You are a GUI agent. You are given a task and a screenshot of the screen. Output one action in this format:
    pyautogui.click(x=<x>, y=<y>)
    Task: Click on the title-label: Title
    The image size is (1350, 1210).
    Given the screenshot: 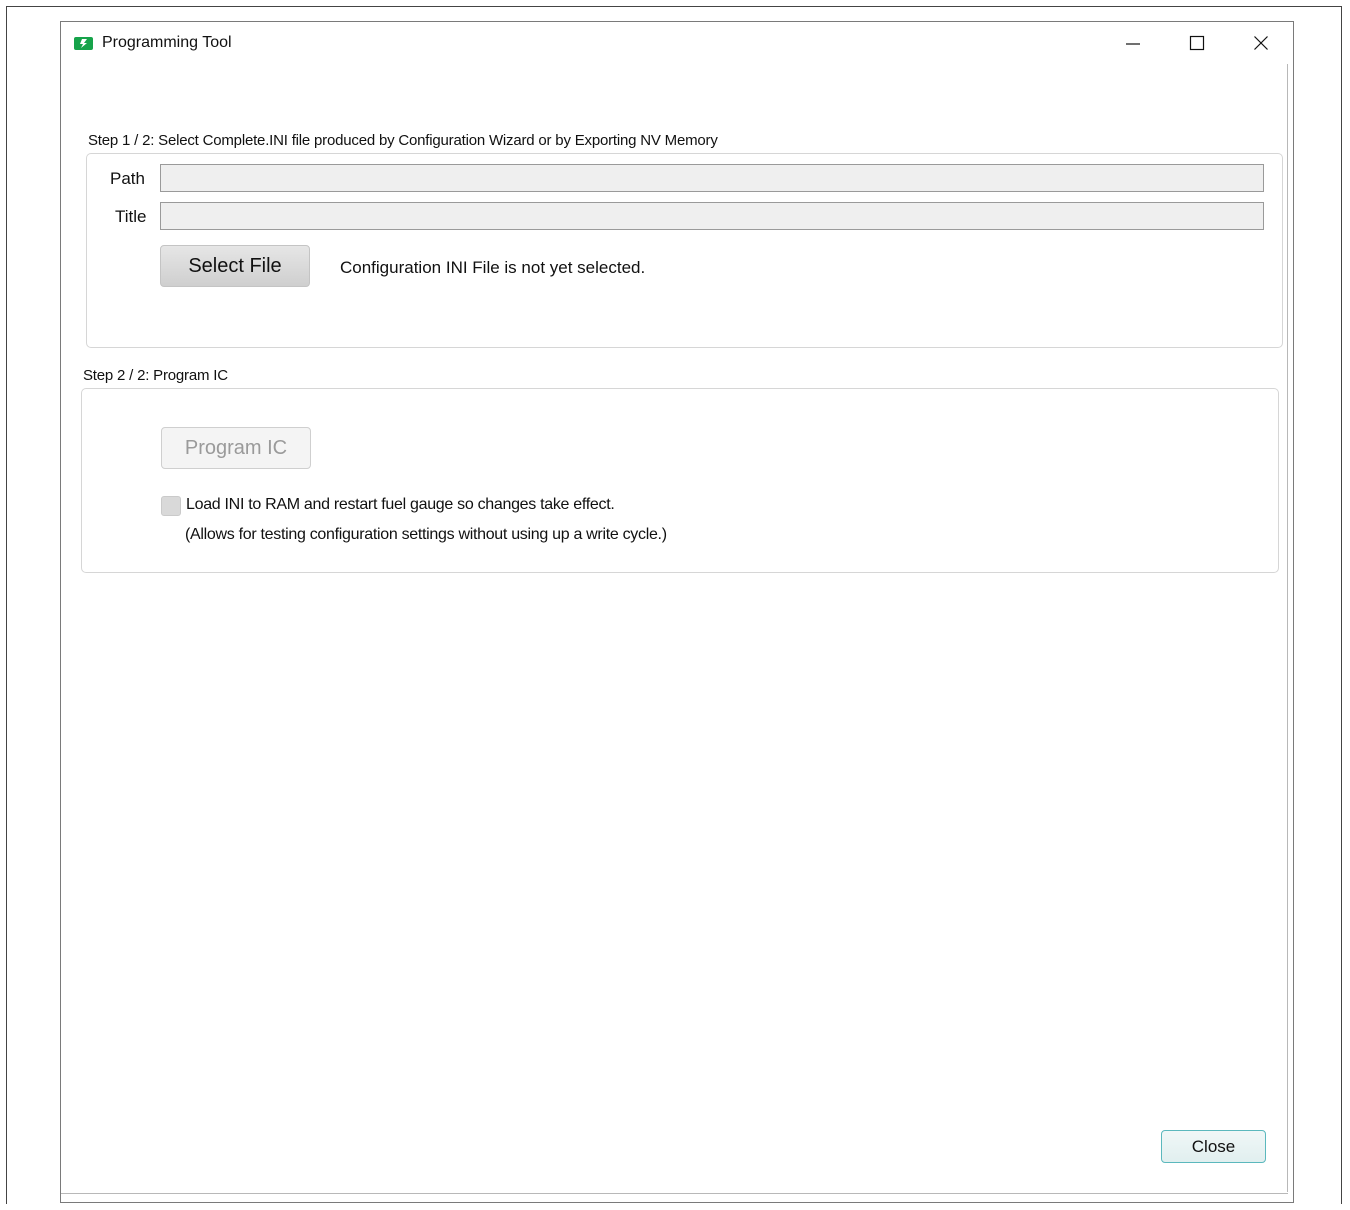 What is the action you would take?
    pyautogui.click(x=131, y=216)
    